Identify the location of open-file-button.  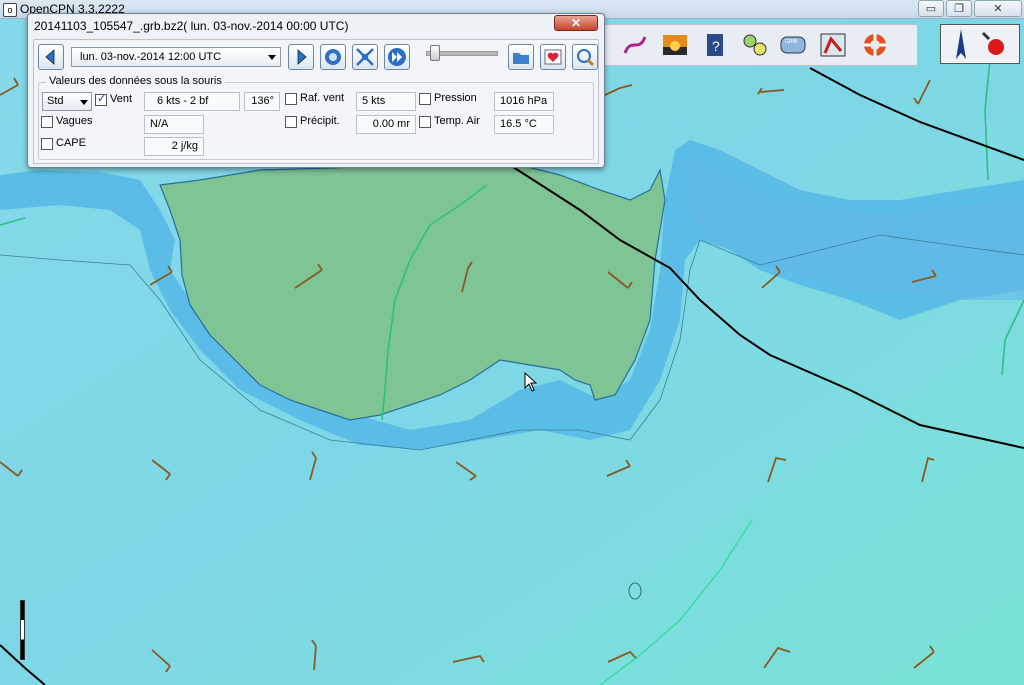
(521, 57).